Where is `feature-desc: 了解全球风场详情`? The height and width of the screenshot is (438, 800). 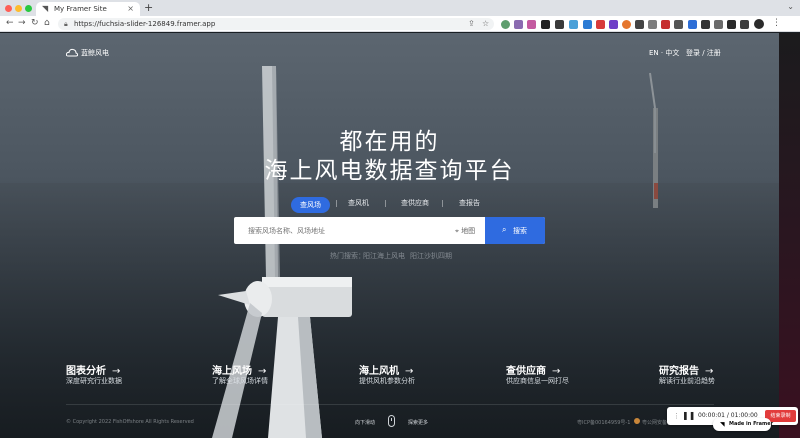
feature-desc: 了解全球风场详情 is located at coordinates (240, 381).